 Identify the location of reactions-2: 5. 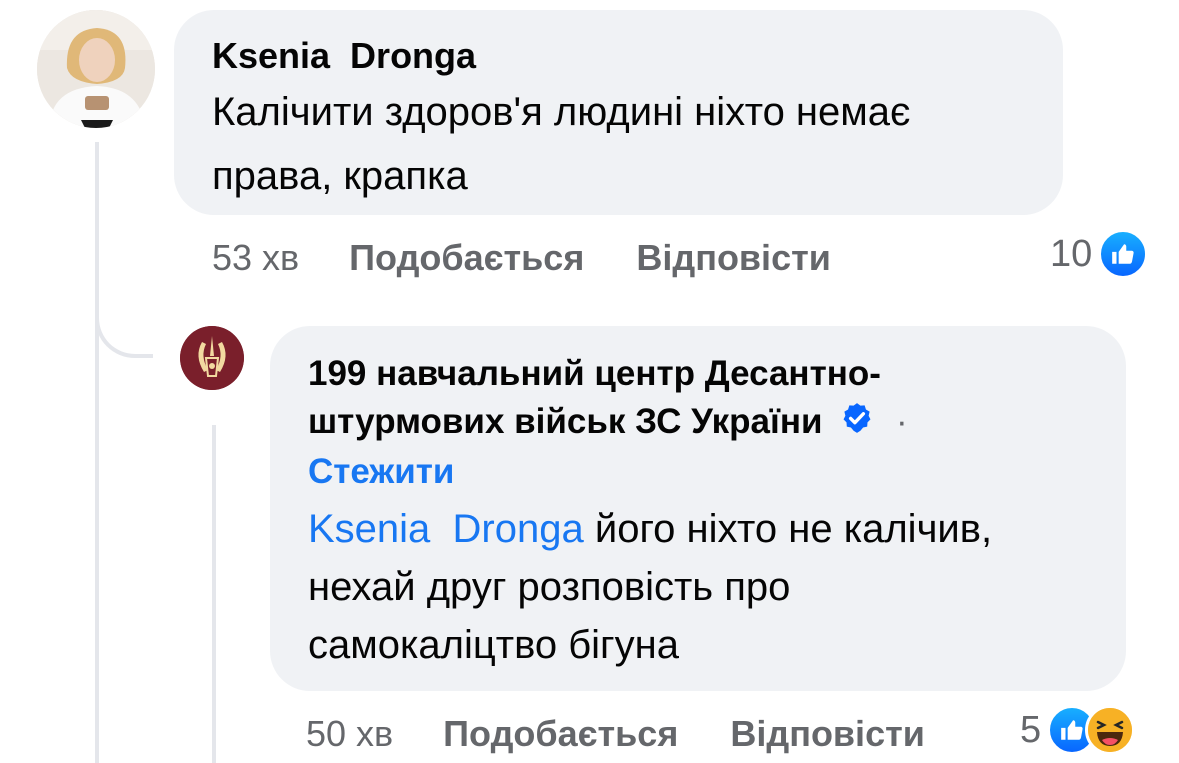
(1078, 730).